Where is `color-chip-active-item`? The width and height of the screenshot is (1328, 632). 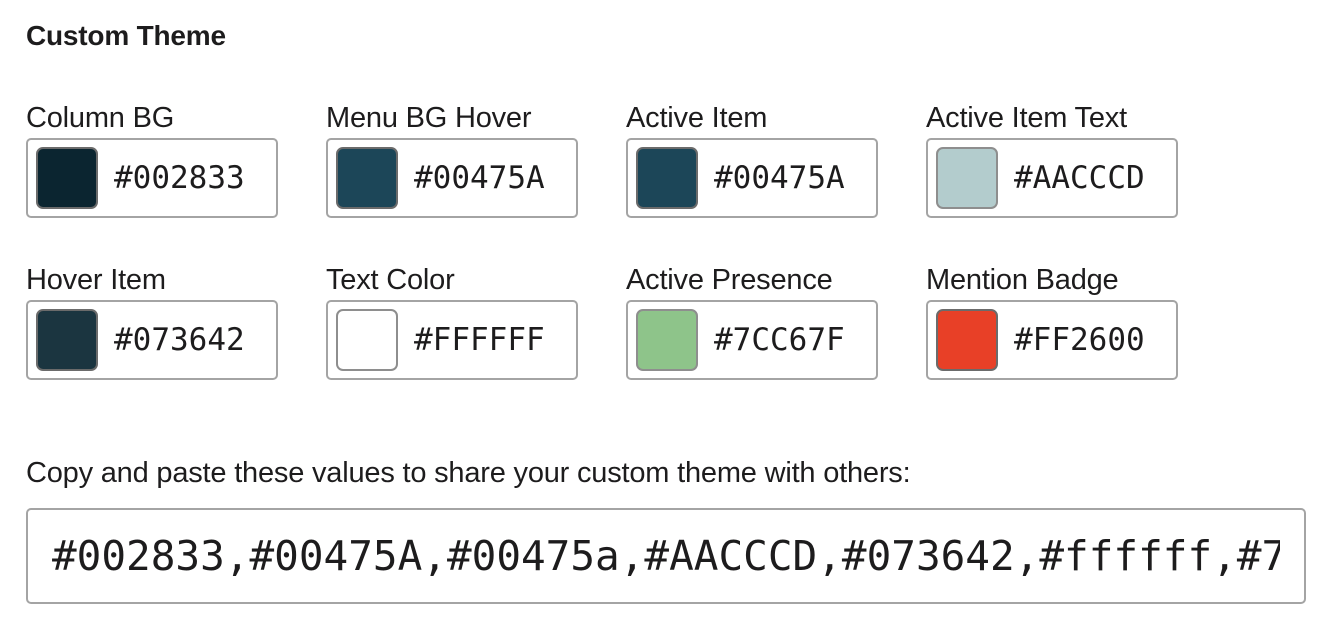 color-chip-active-item is located at coordinates (667, 178).